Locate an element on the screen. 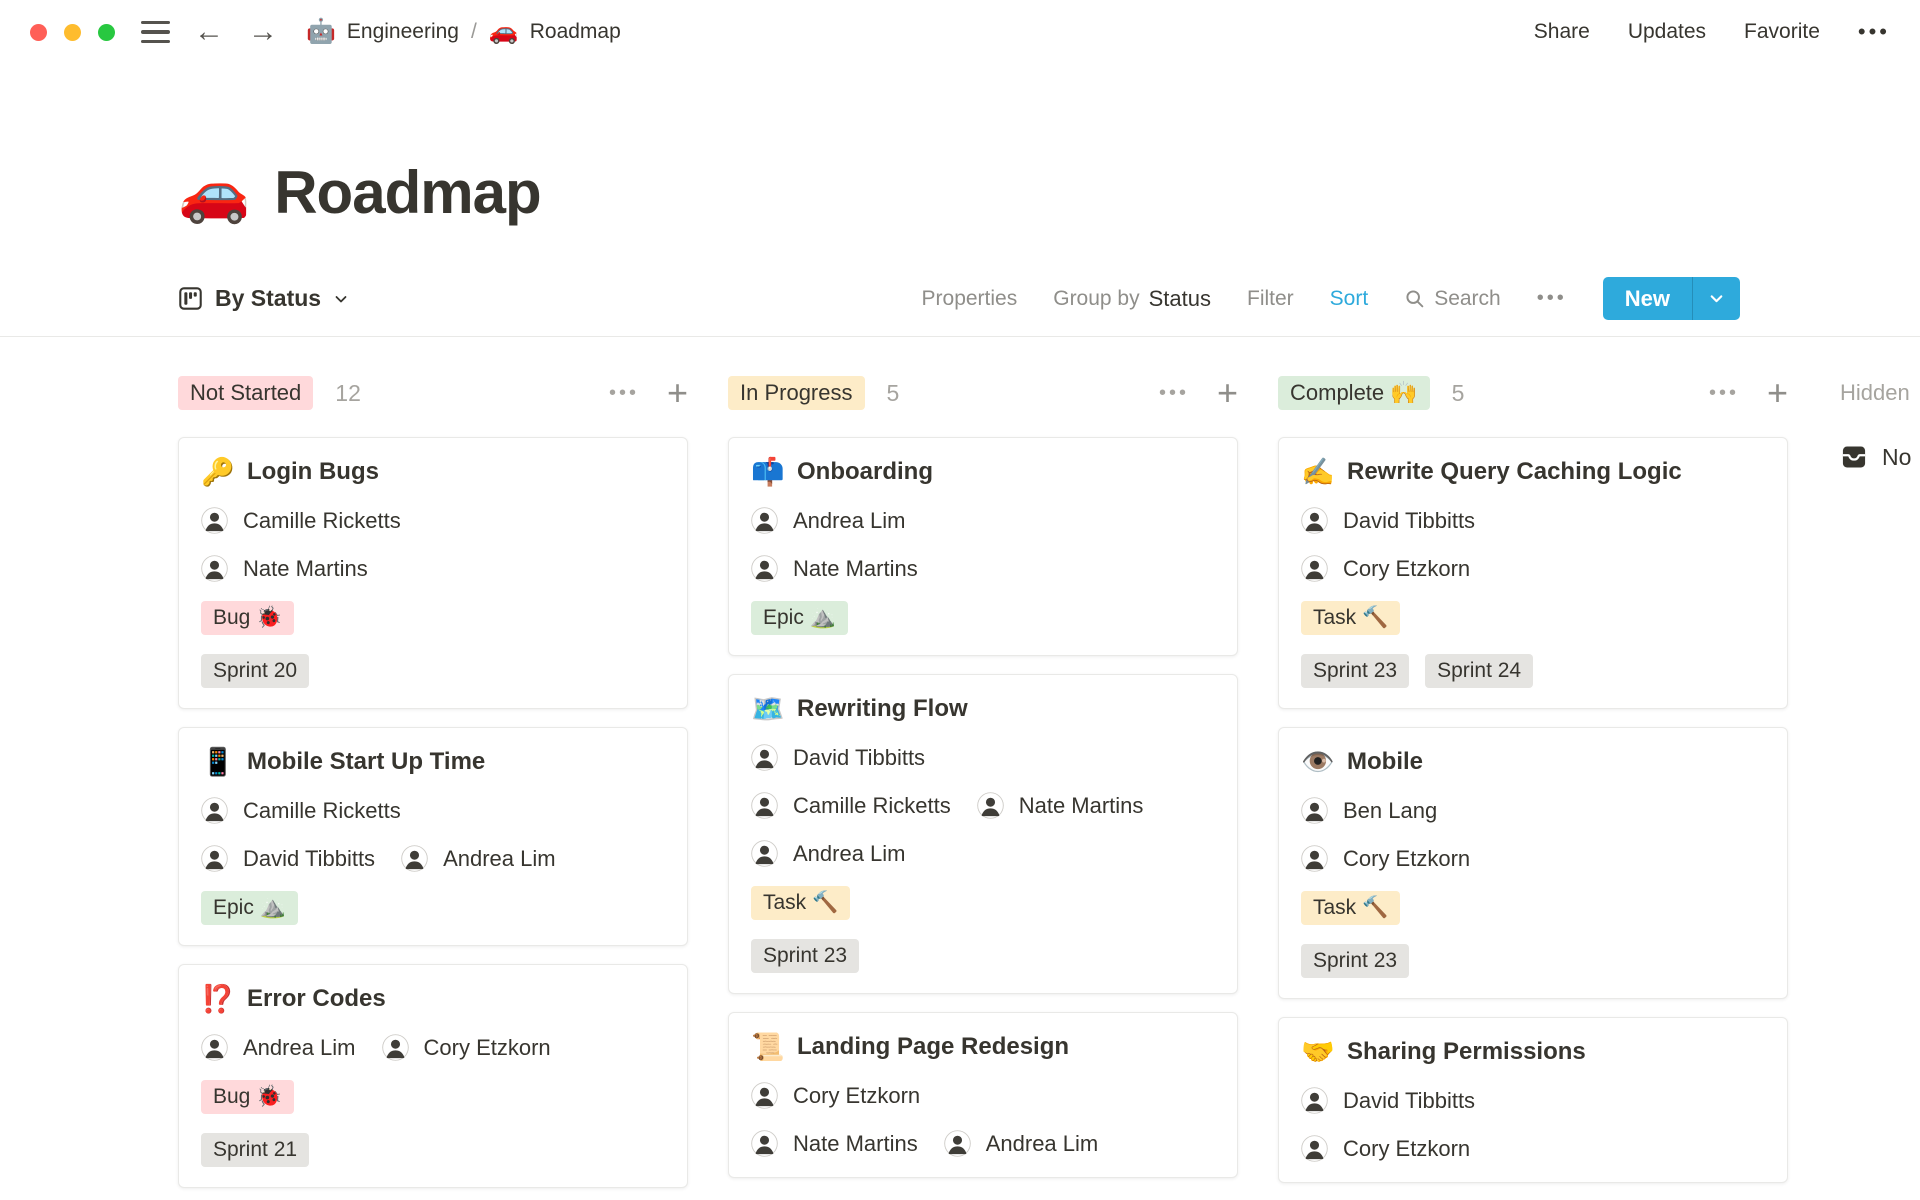  tag-bug: Bug 🐞 is located at coordinates (248, 618).